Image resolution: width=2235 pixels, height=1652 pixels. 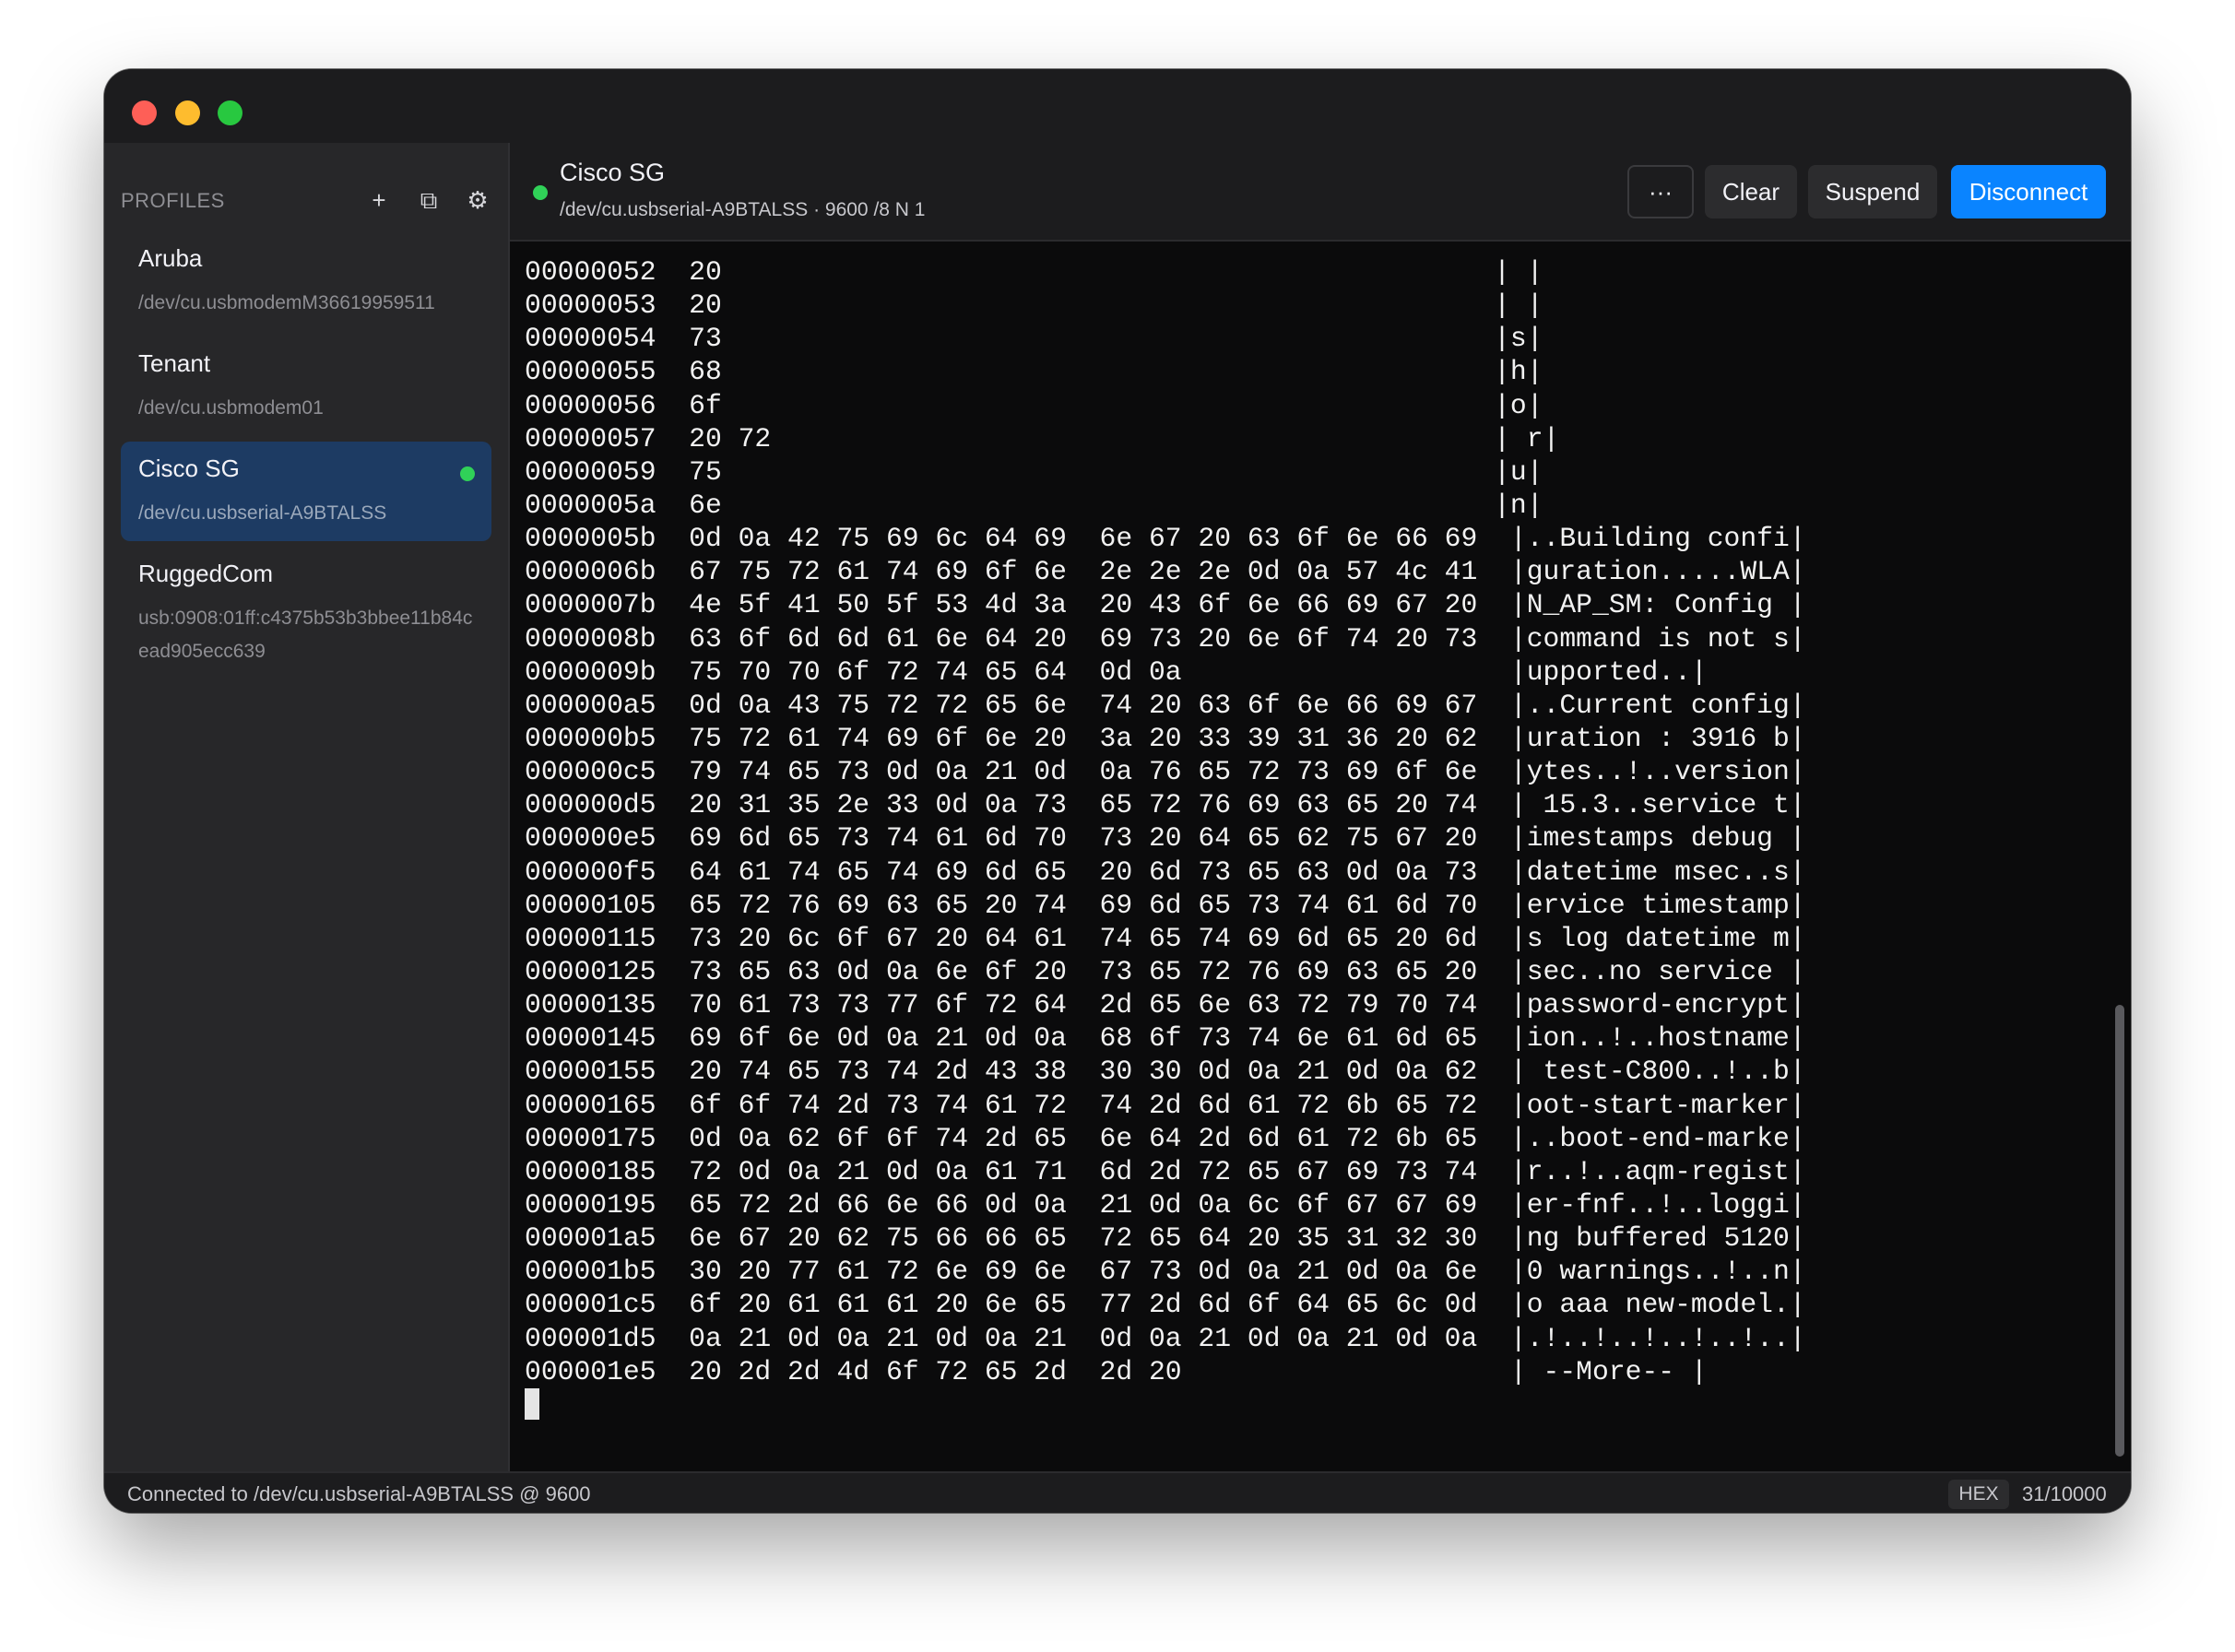 What do you see at coordinates (173, 200) in the screenshot?
I see `profiles-title: PROFILES` at bounding box center [173, 200].